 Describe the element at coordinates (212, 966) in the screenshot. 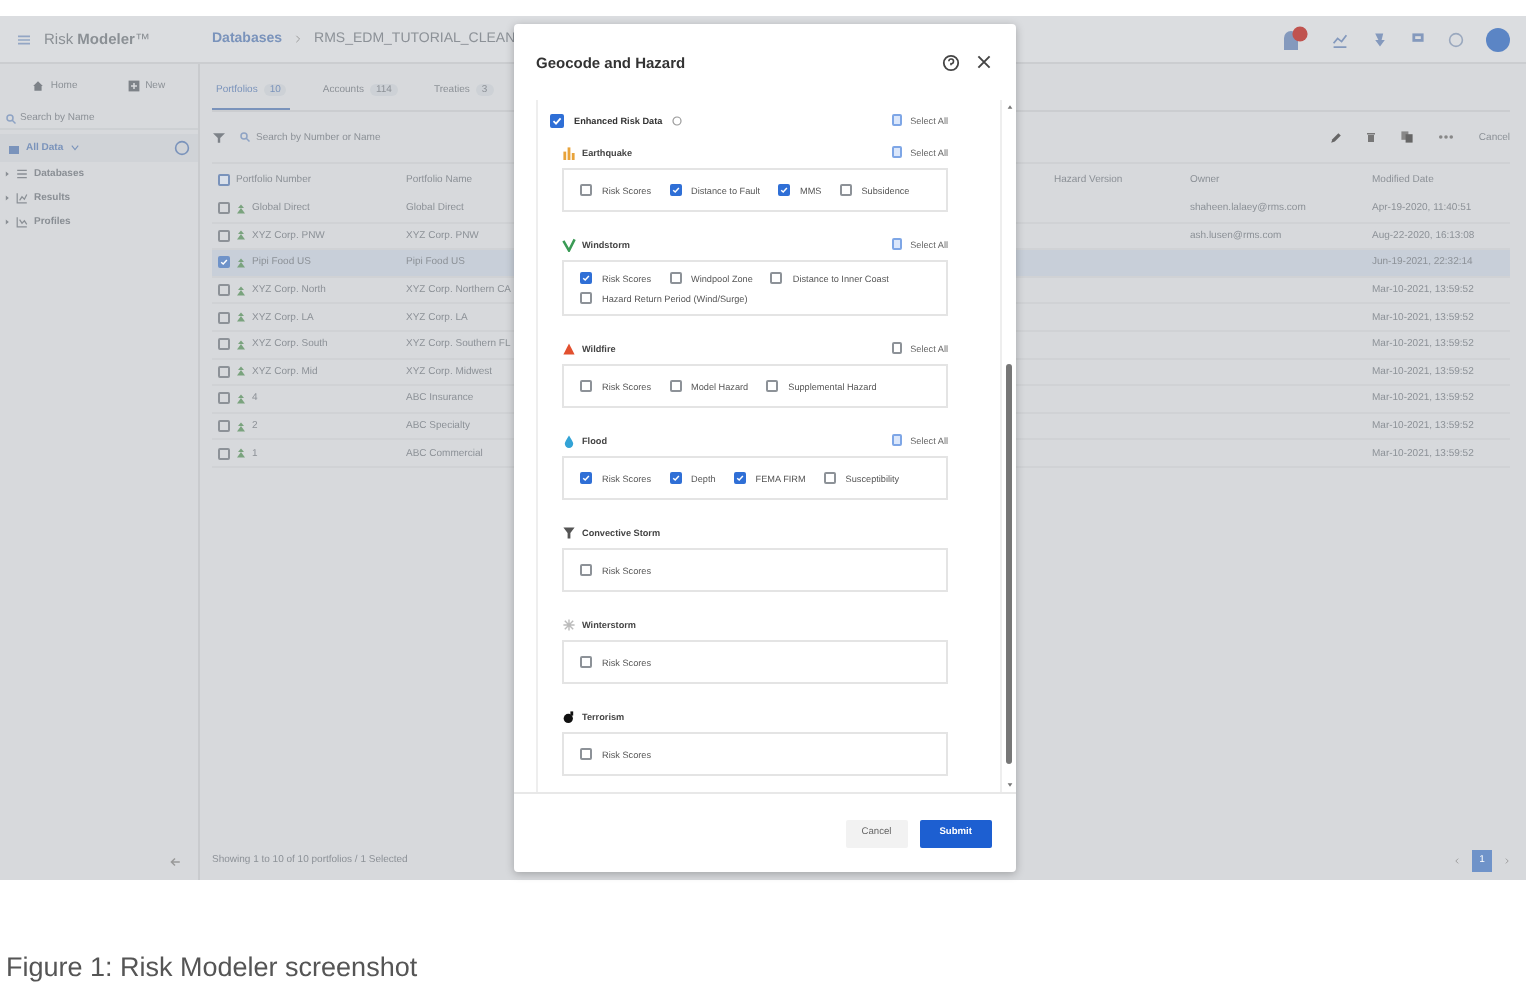

I see `figure-caption: Figure 1: Risk Modeler screenshot` at that location.